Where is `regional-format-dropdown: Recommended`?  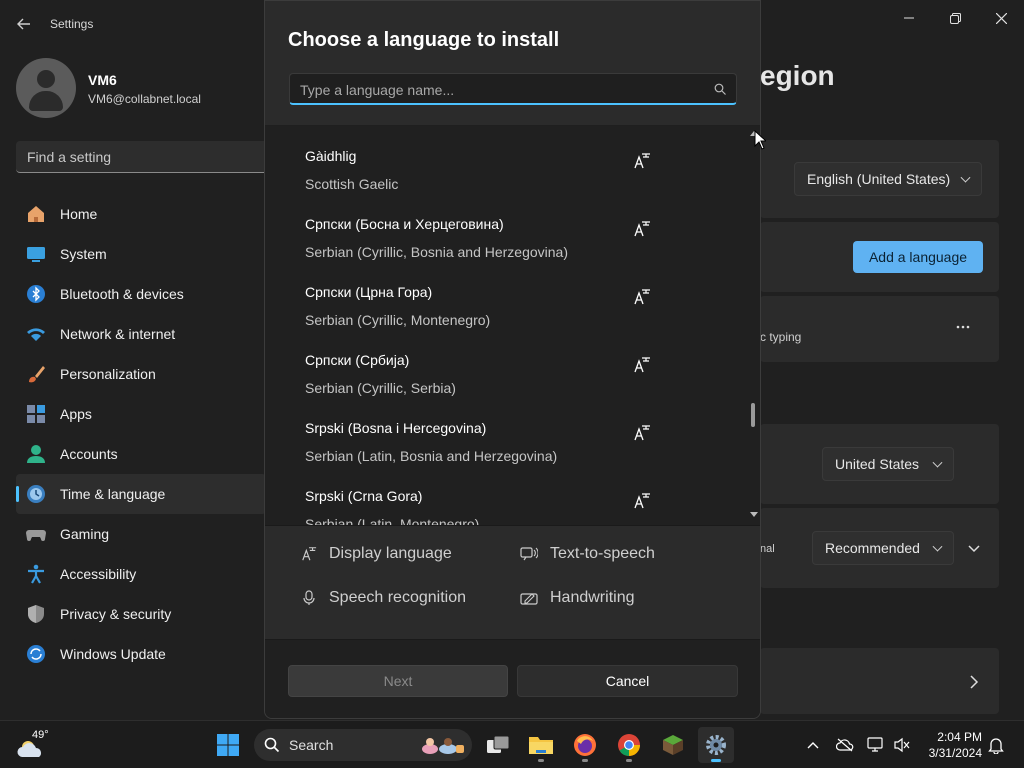
regional-format-dropdown: Recommended is located at coordinates (883, 548).